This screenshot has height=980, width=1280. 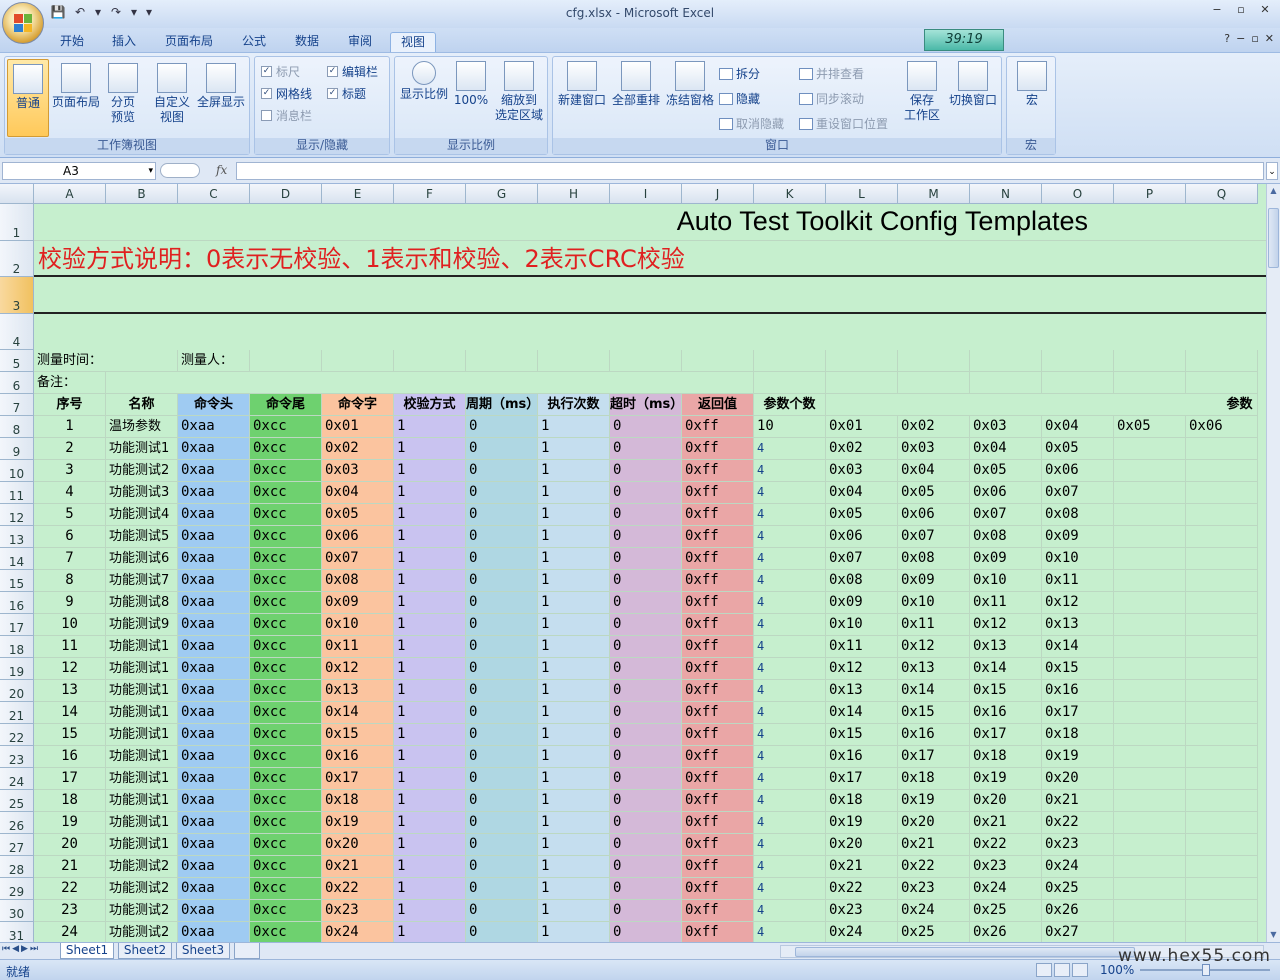 I want to click on row-header-17: 17, so click(x=17, y=625).